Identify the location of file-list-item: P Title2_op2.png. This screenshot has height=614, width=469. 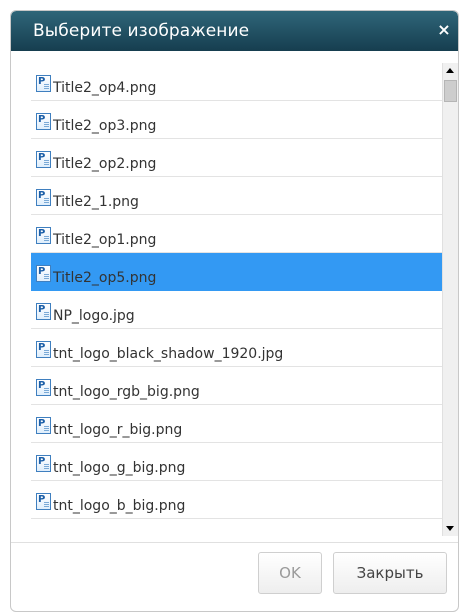
(236, 158).